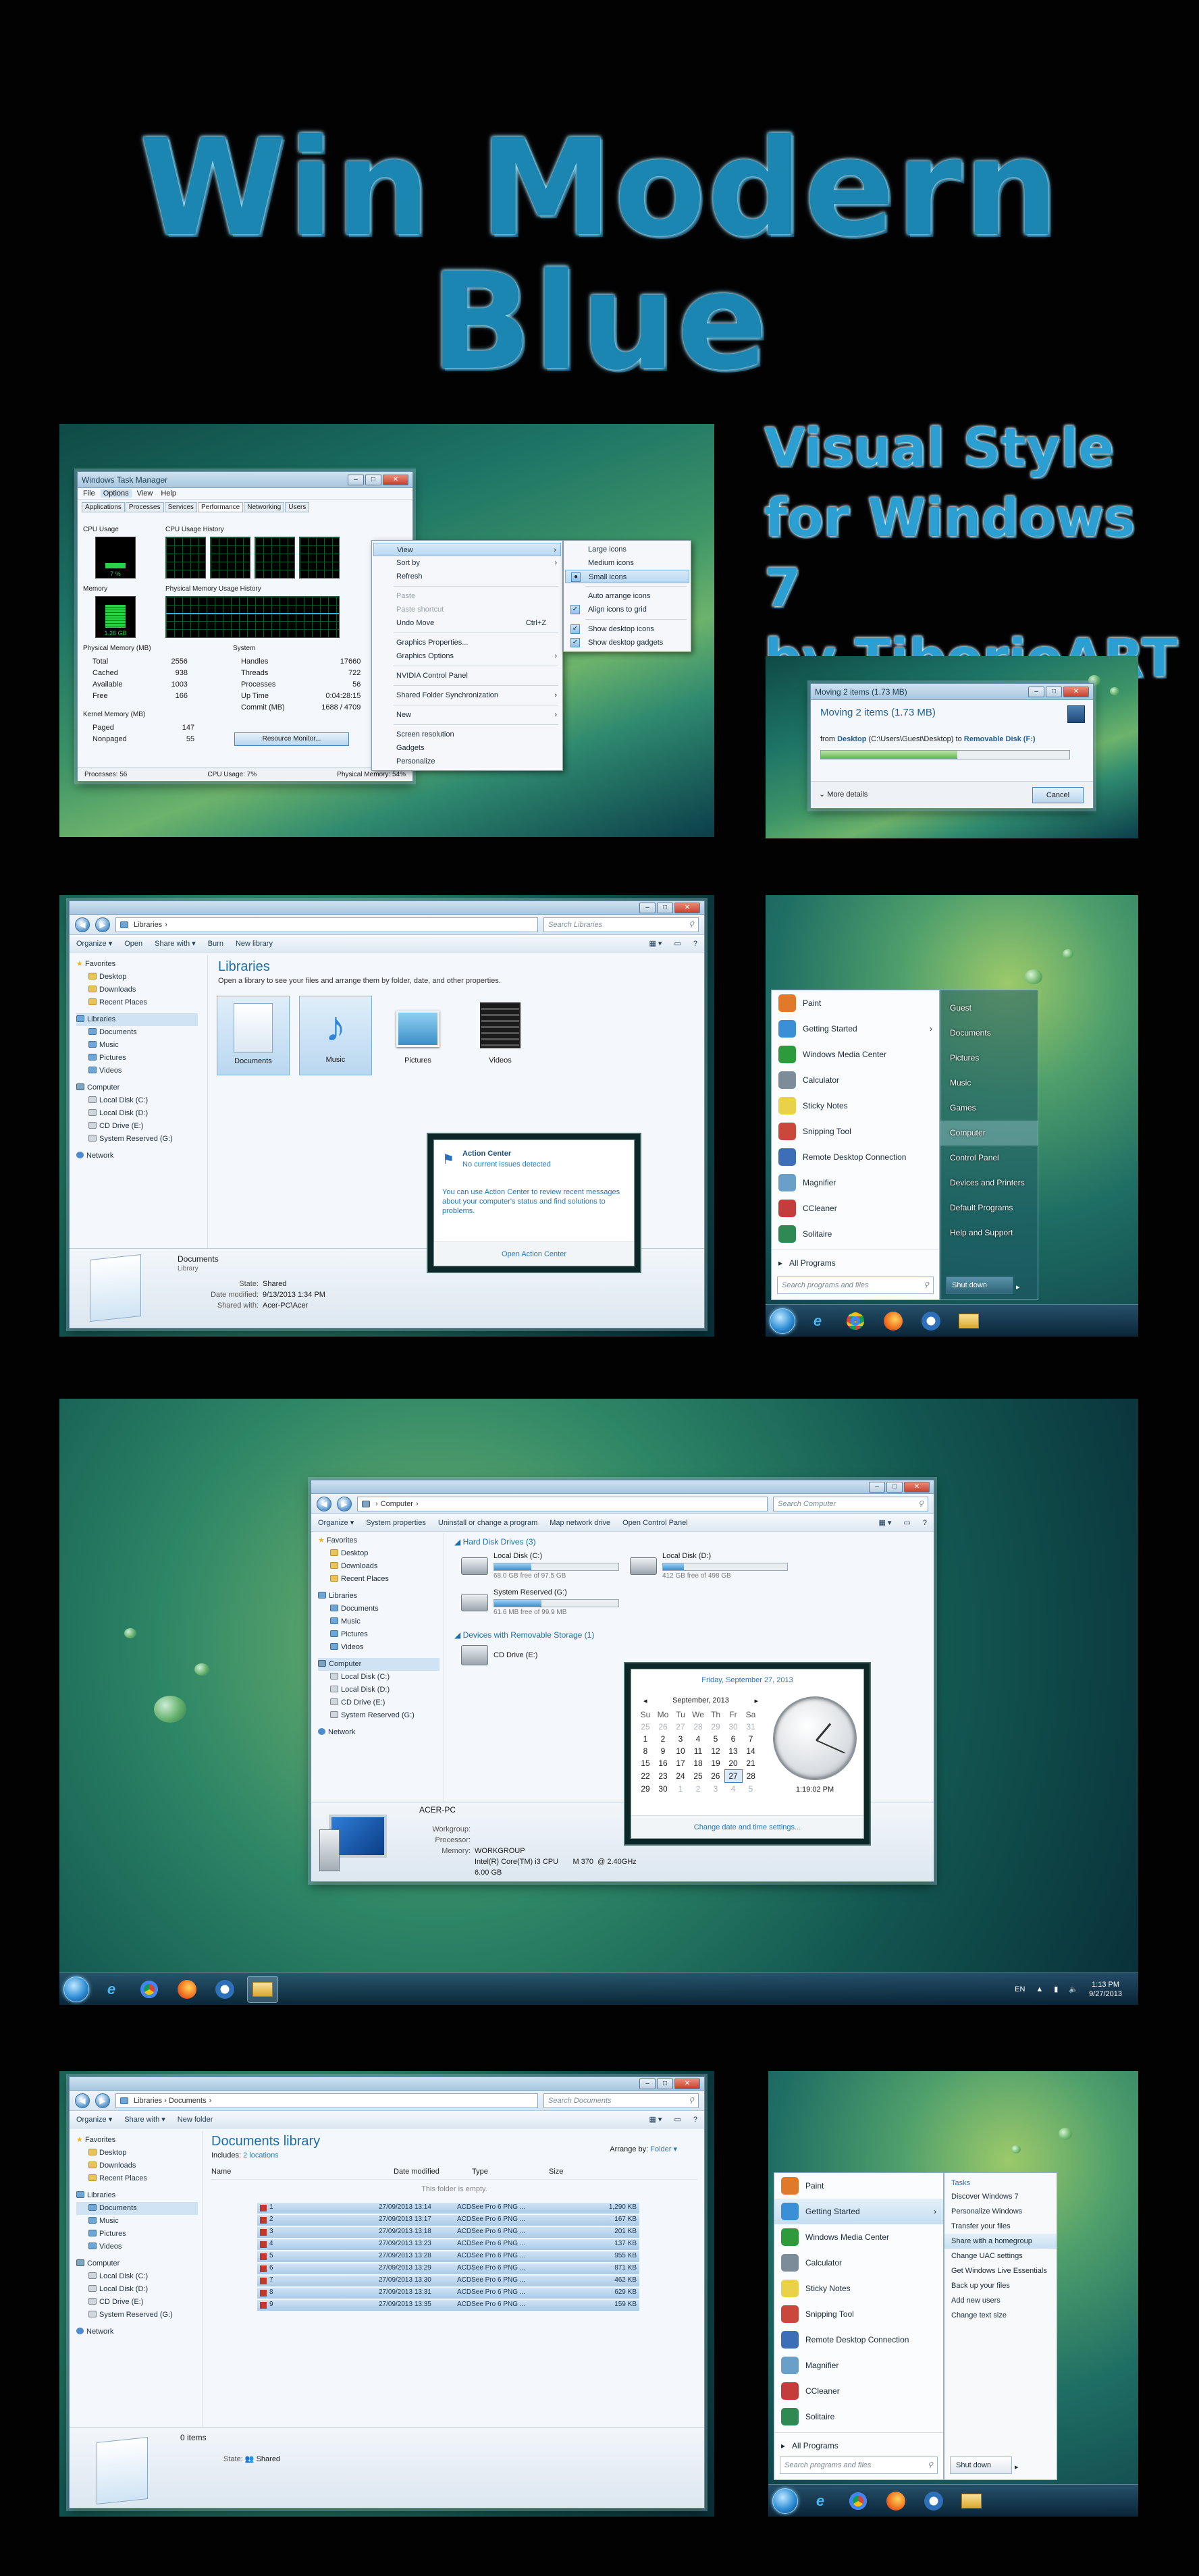  I want to click on drive-local-disk-d: Local Disk (D:) 412 GB free of 498 GB, so click(711, 1568).